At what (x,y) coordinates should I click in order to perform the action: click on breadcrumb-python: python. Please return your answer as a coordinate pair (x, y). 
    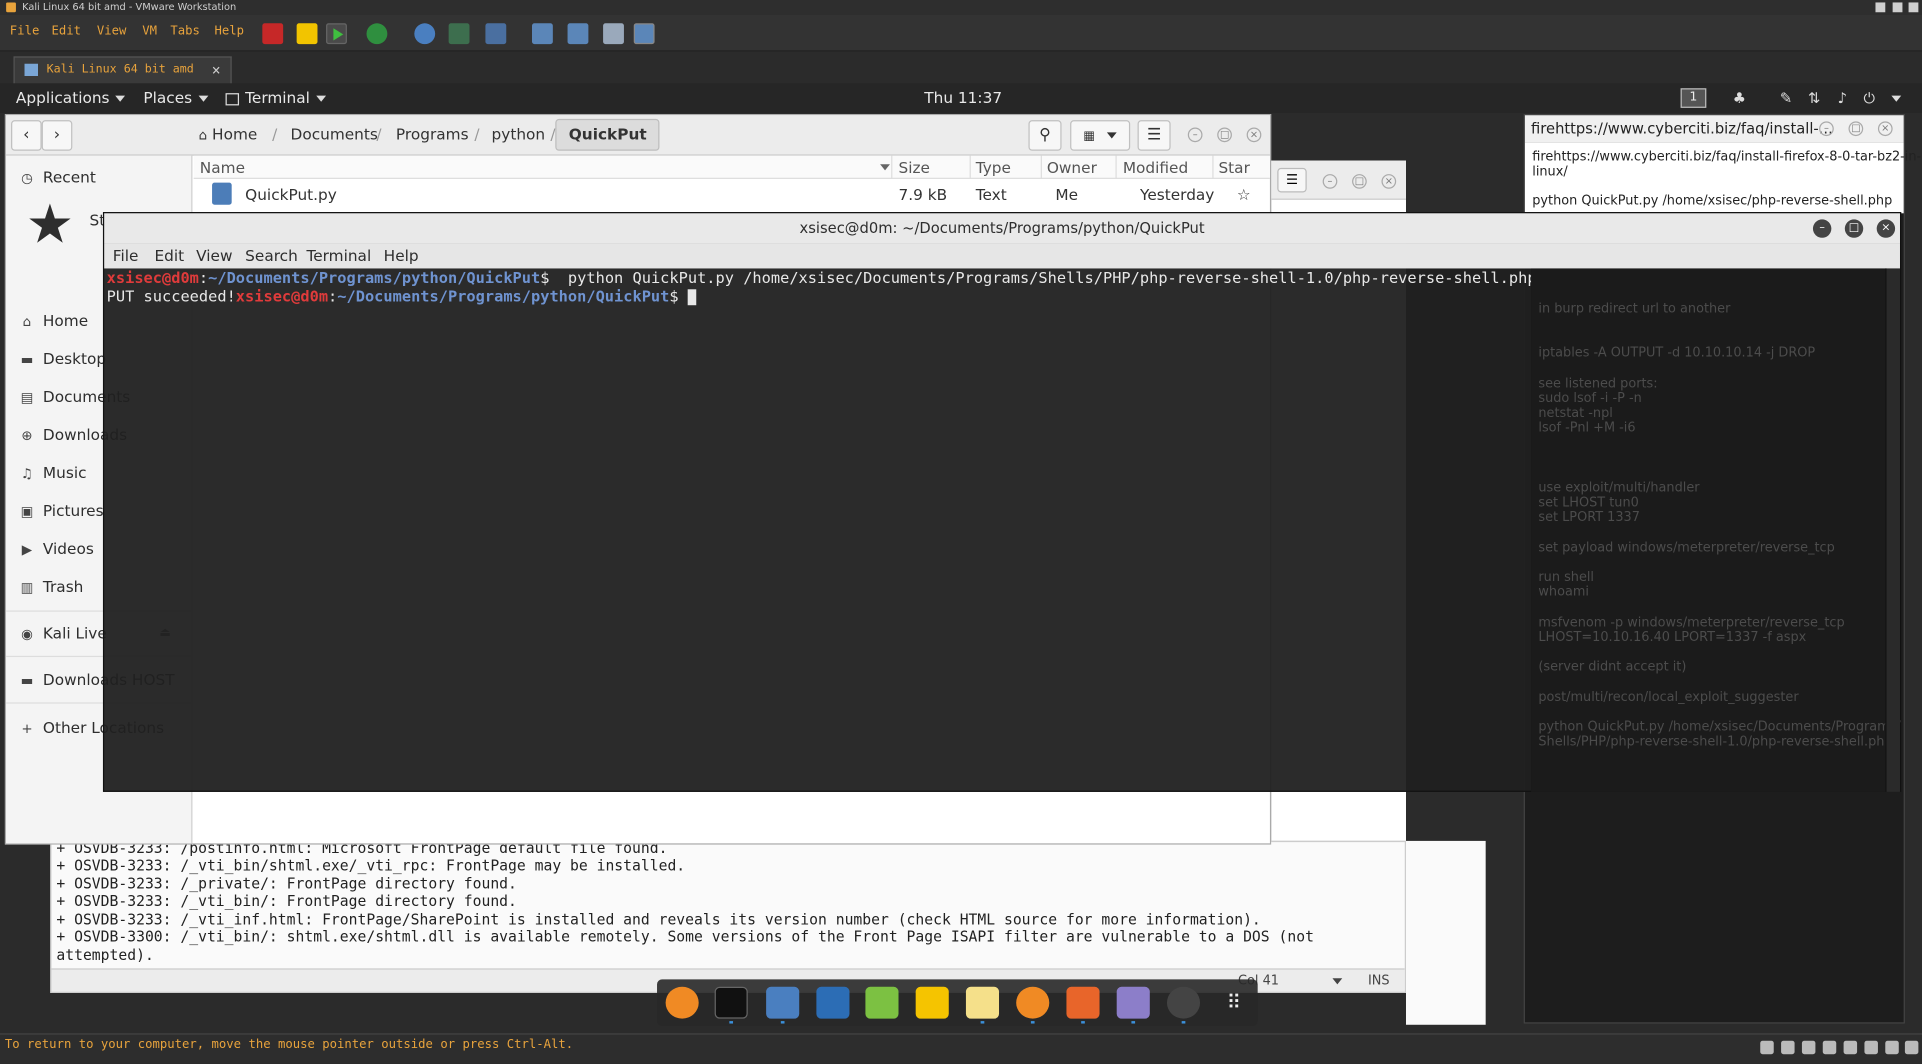
    Looking at the image, I should click on (519, 134).